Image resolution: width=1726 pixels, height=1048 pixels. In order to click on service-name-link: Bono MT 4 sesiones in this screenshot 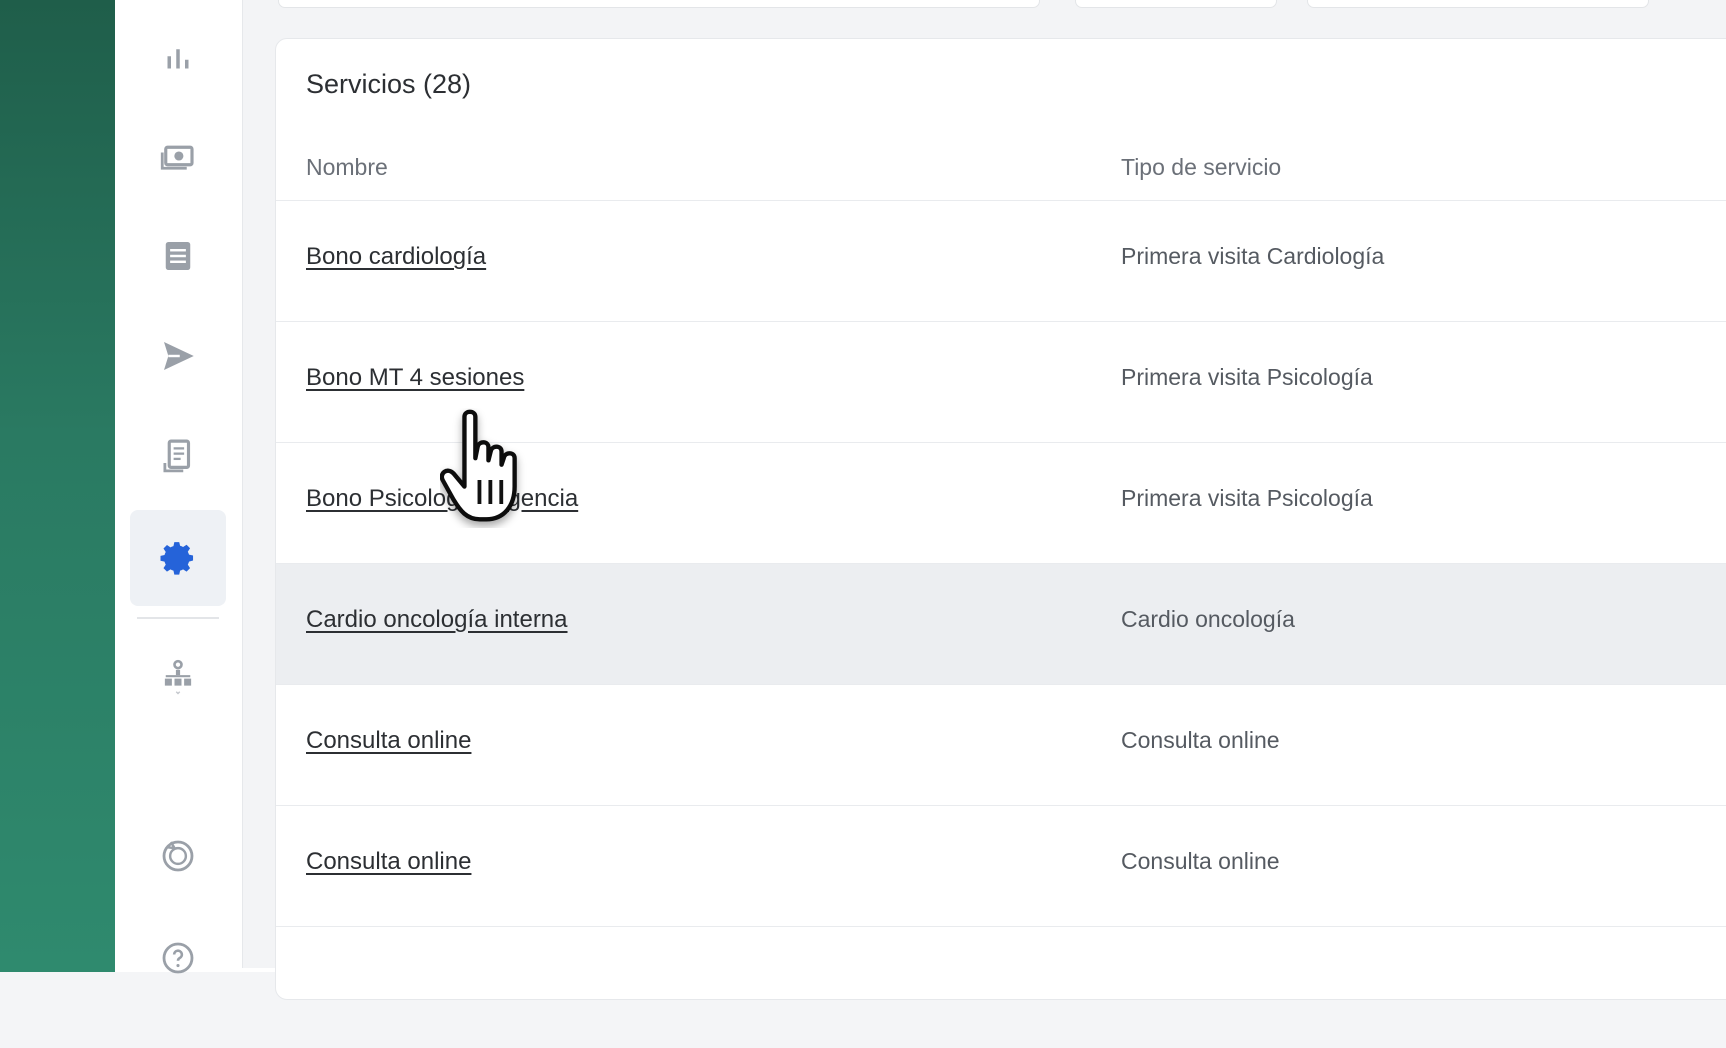, I will do `click(415, 378)`.